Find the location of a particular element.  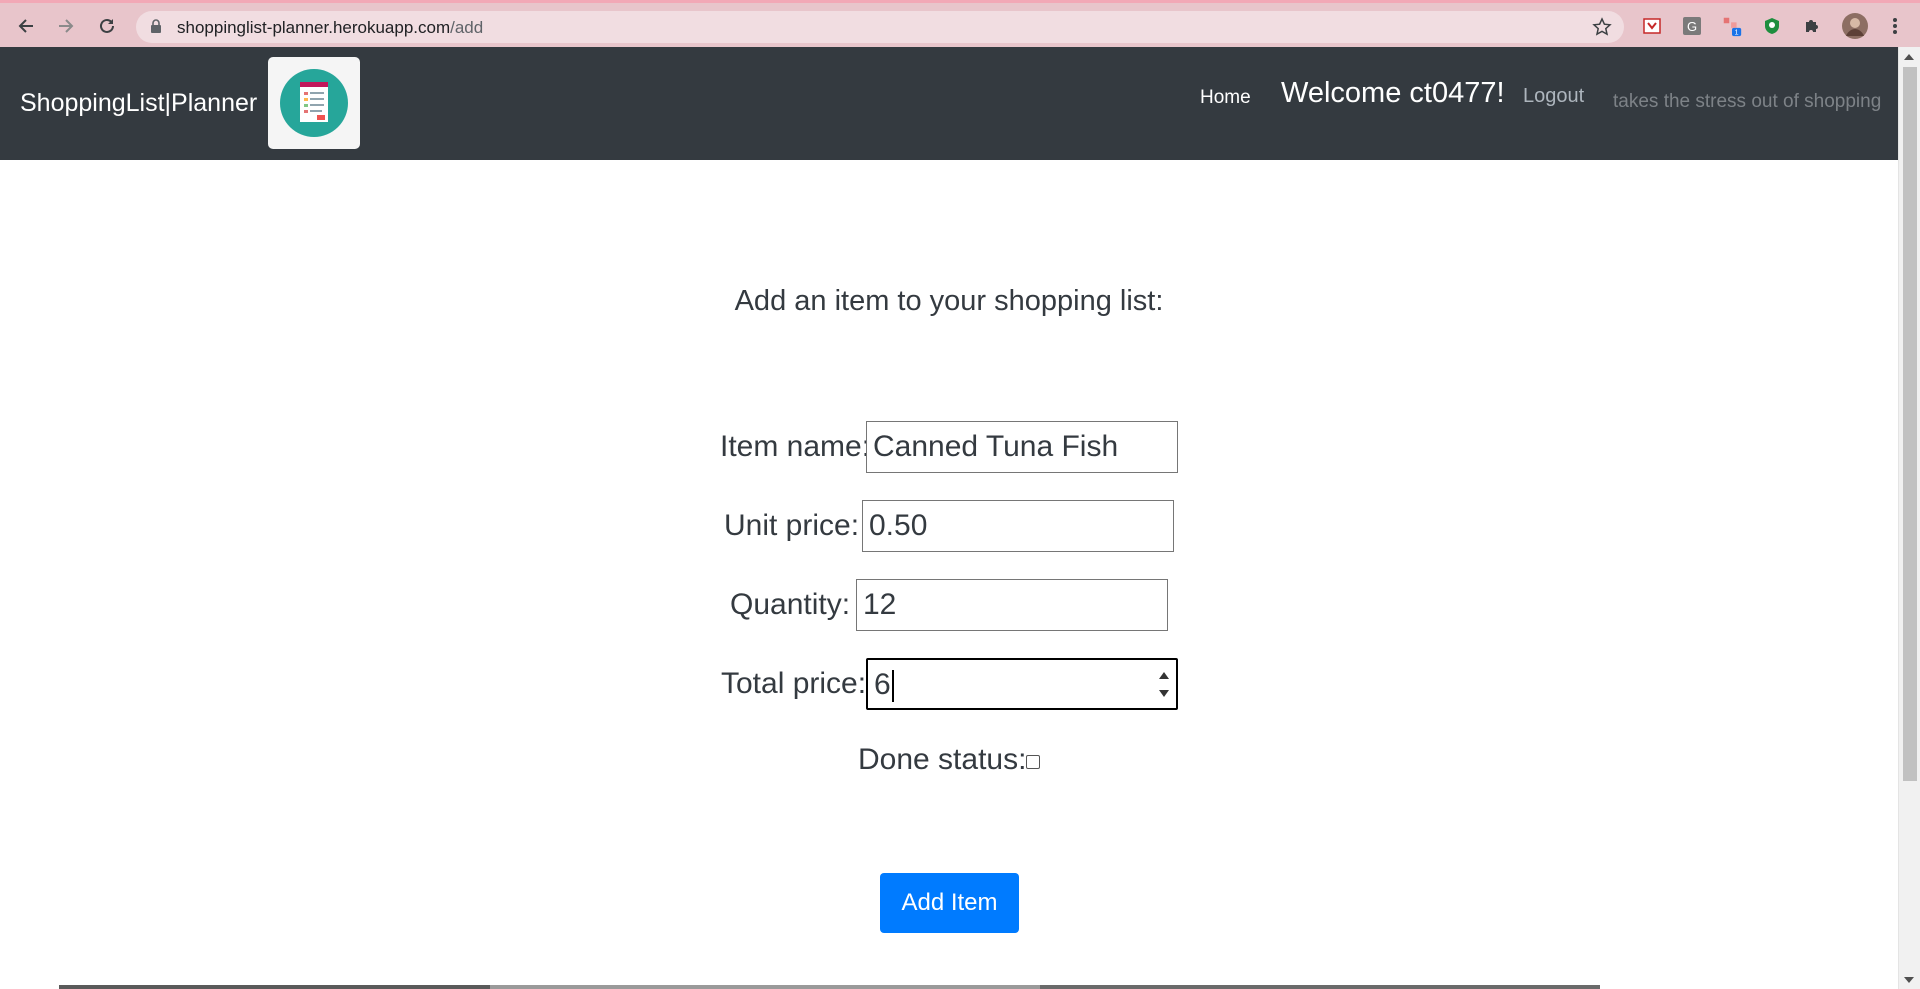

scroll-down-icon is located at coordinates (1909, 980).